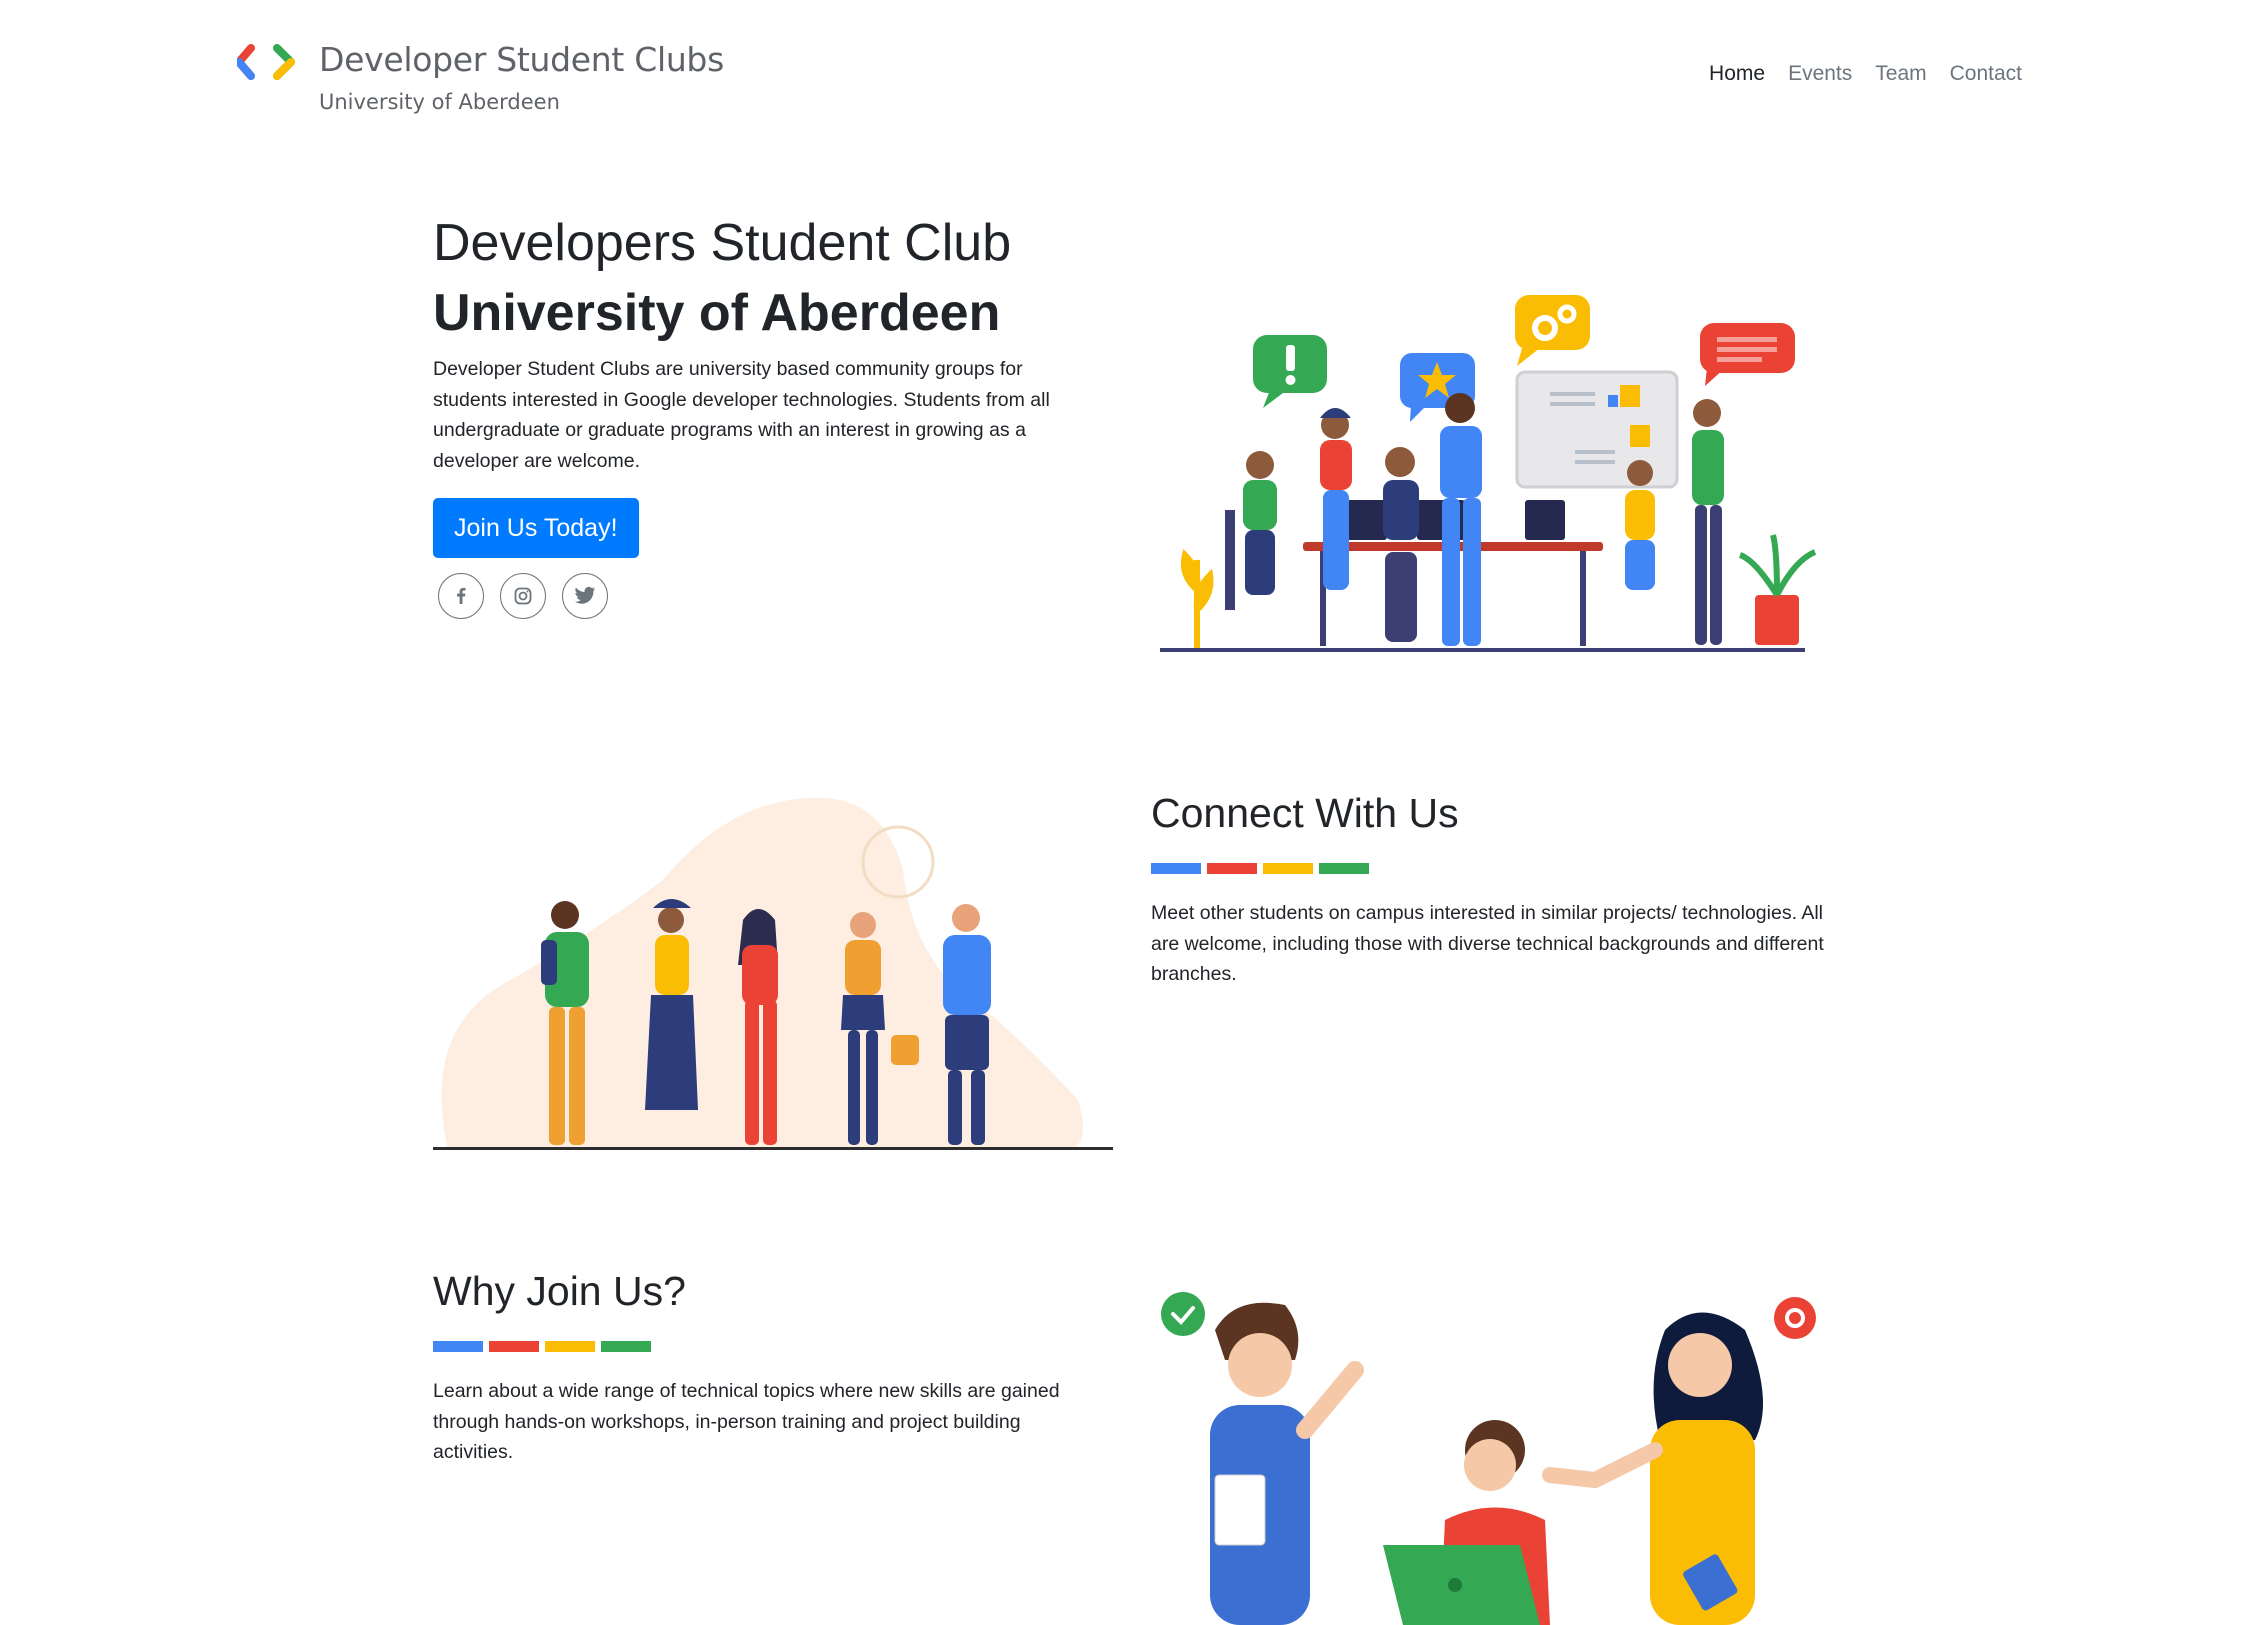 The width and height of the screenshot is (2250, 1625). Describe the element at coordinates (439, 102) in the screenshot. I see `brand-subtitle: University of Aberdeen` at that location.